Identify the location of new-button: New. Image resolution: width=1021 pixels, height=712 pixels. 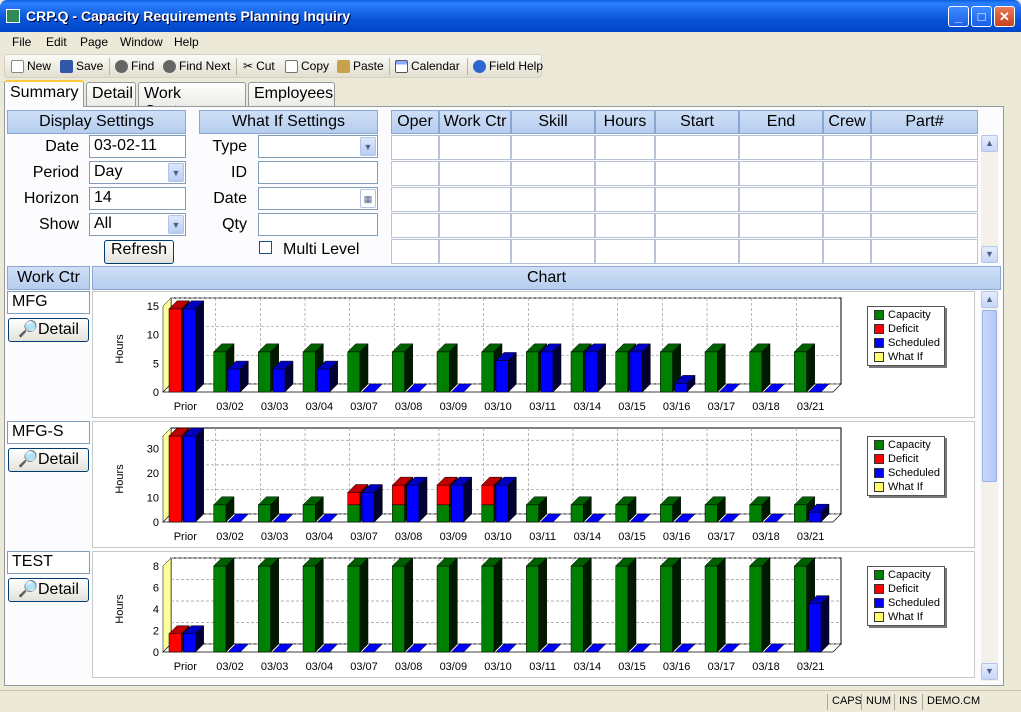
(31, 66).